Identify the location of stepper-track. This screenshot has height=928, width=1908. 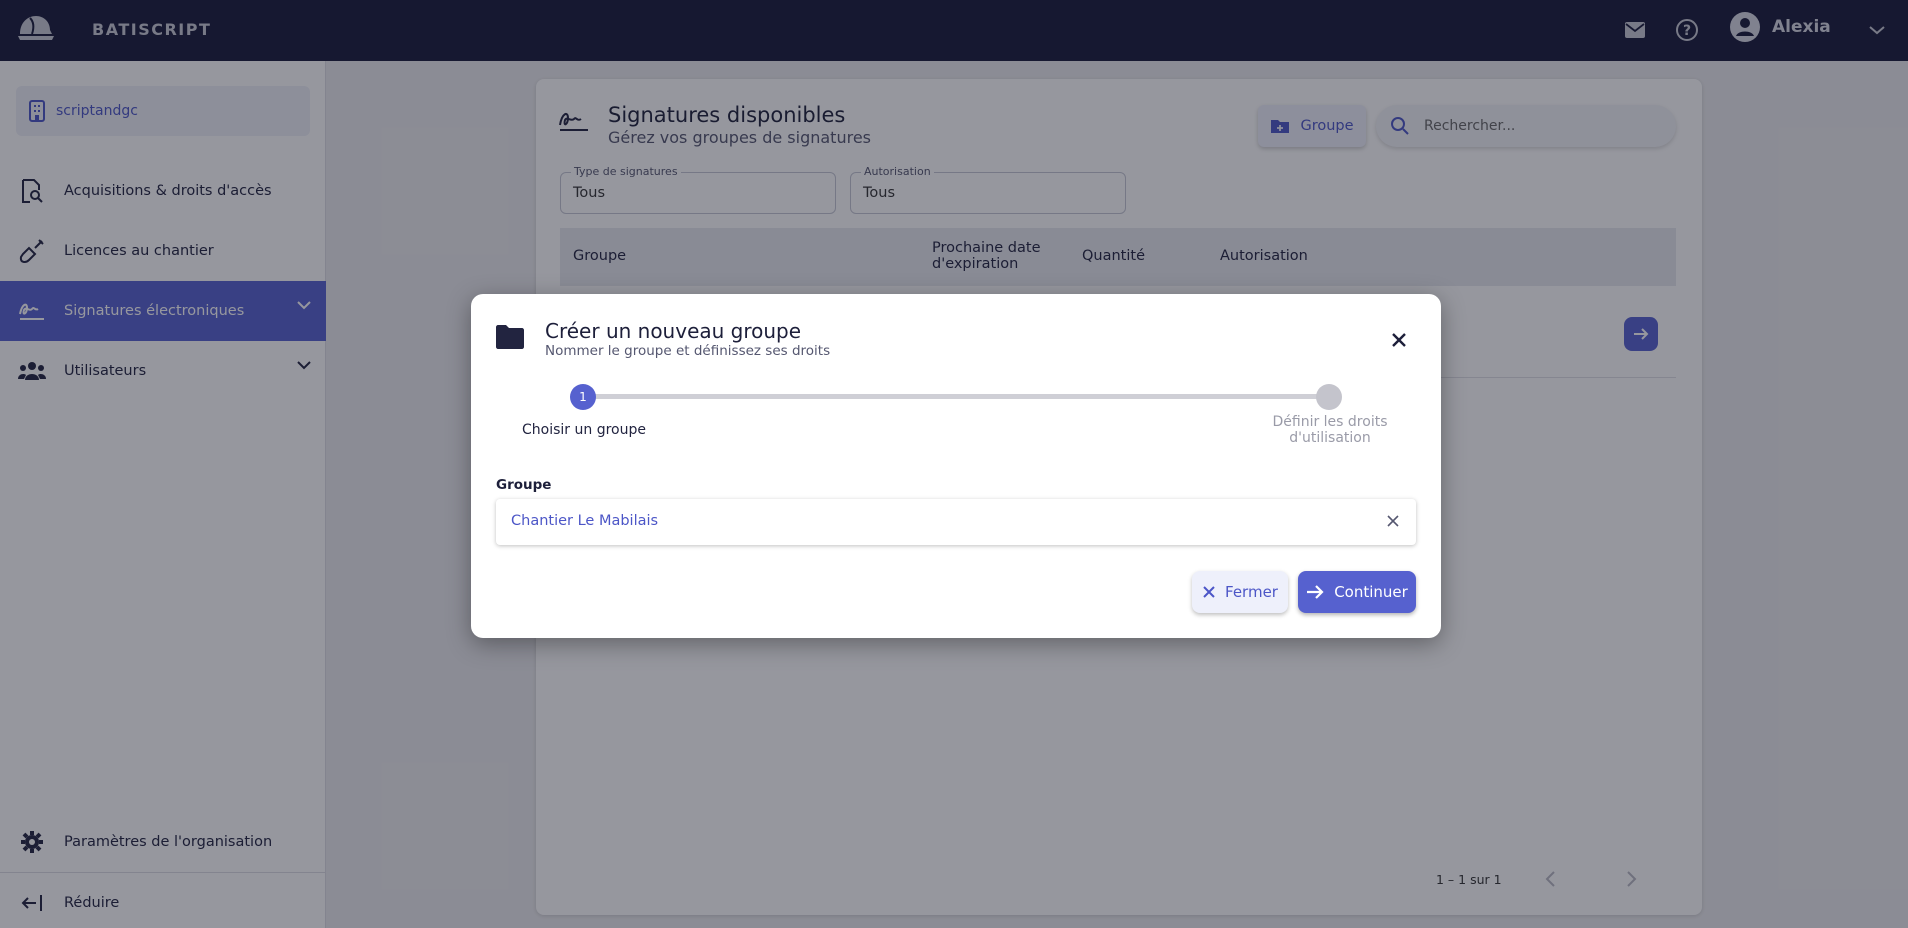
(959, 396).